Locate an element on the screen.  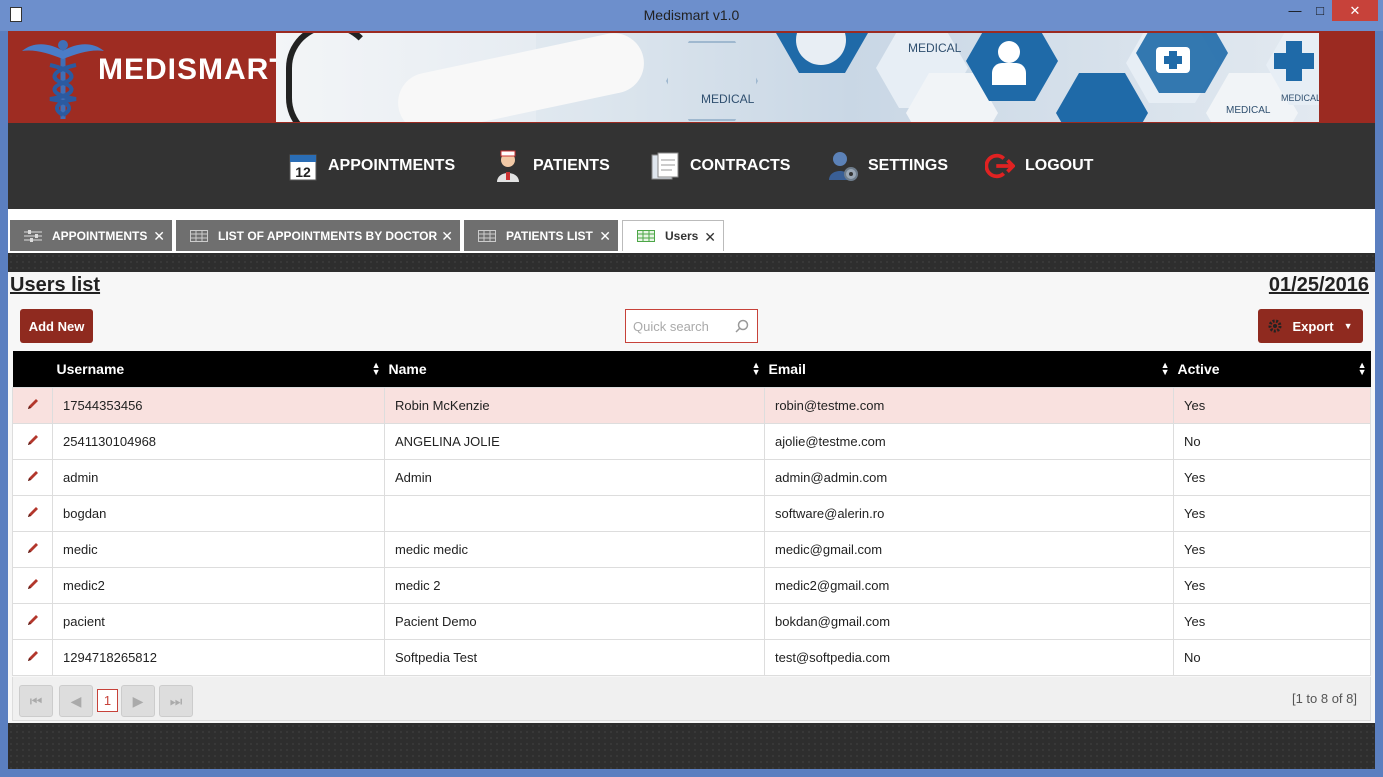
column-header-name: Name ▲ ▼ is located at coordinates (574, 369).